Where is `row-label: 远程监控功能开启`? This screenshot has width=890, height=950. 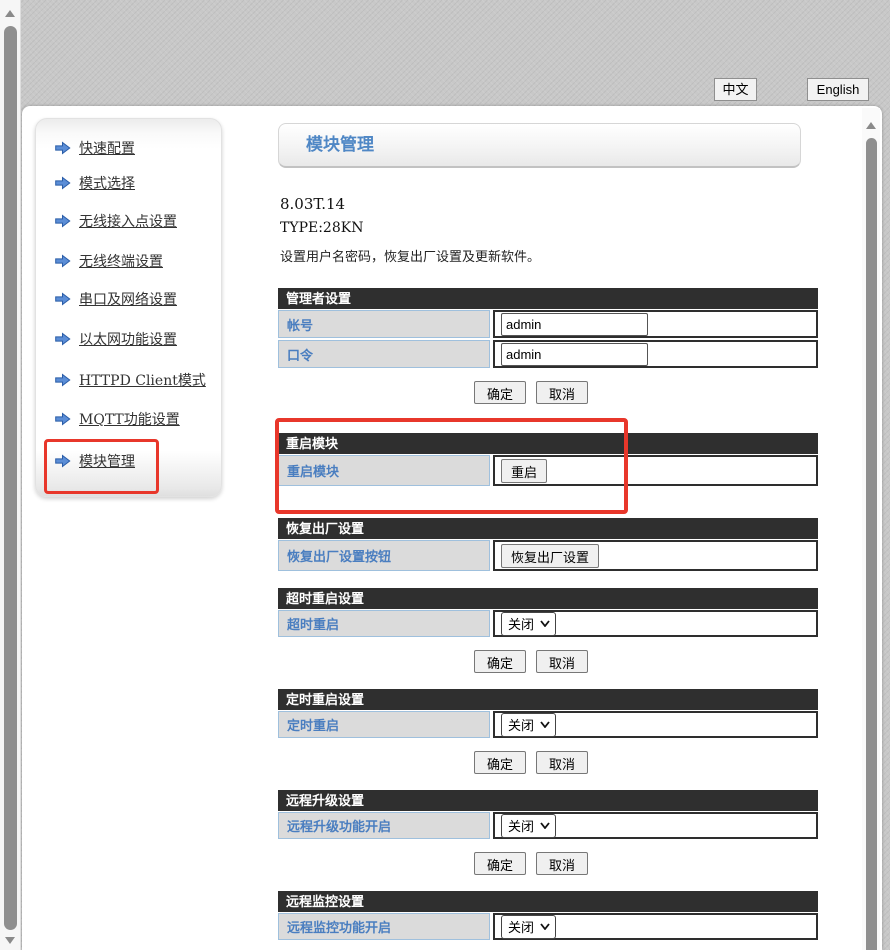 row-label: 远程监控功能开启 is located at coordinates (384, 926).